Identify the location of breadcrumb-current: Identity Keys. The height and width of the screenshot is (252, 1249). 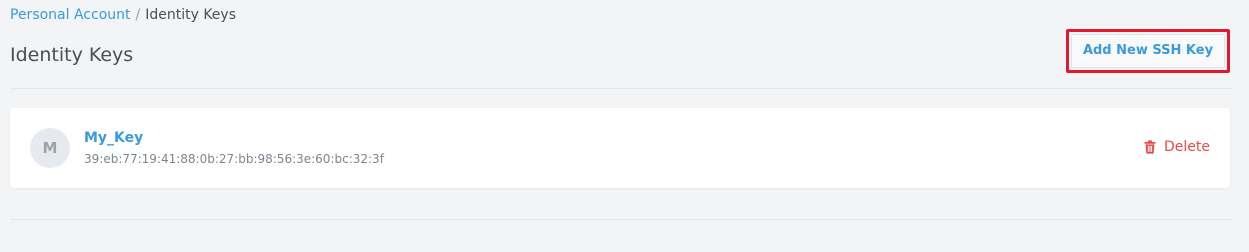
(190, 15).